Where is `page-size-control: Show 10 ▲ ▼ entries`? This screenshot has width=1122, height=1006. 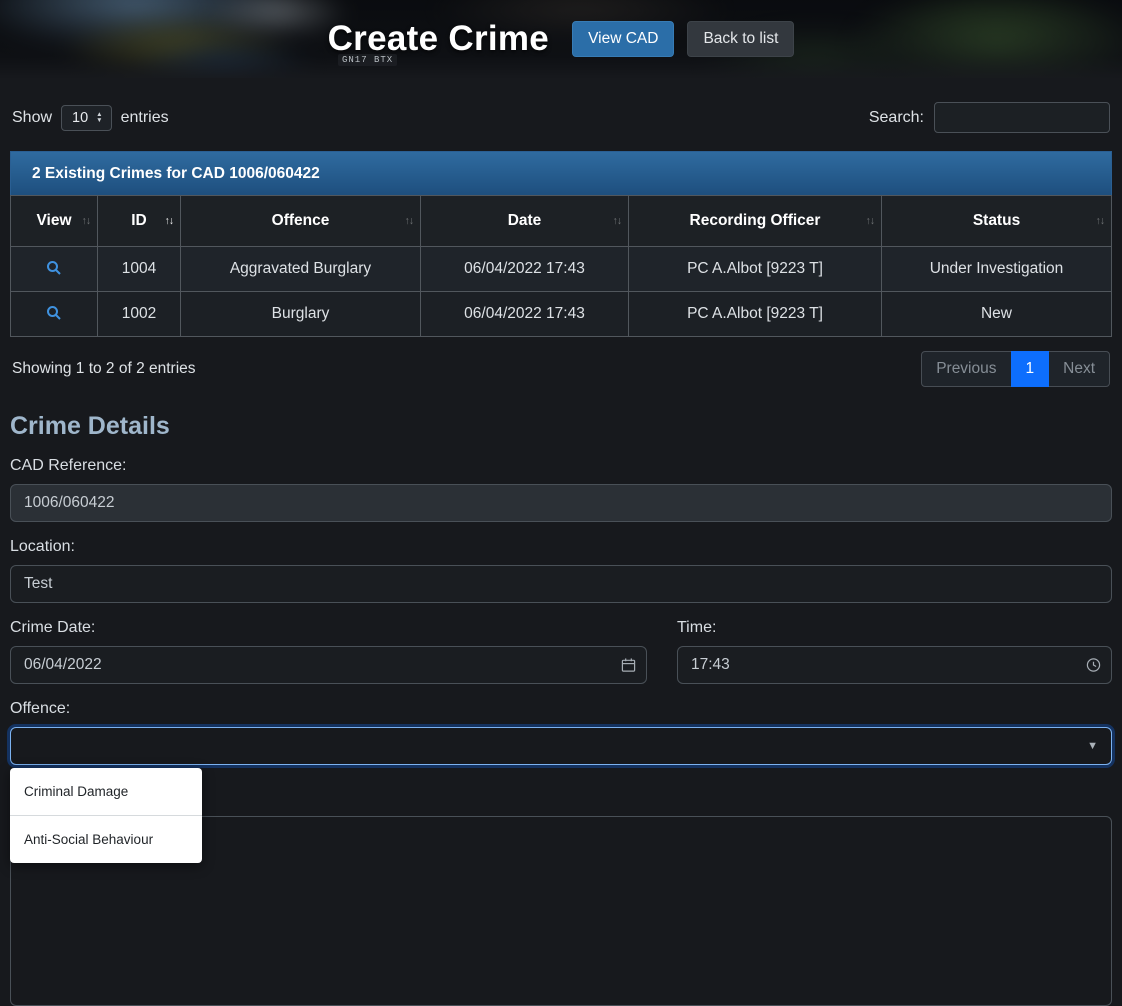
page-size-control: Show 10 ▲ ▼ entries is located at coordinates (90, 117).